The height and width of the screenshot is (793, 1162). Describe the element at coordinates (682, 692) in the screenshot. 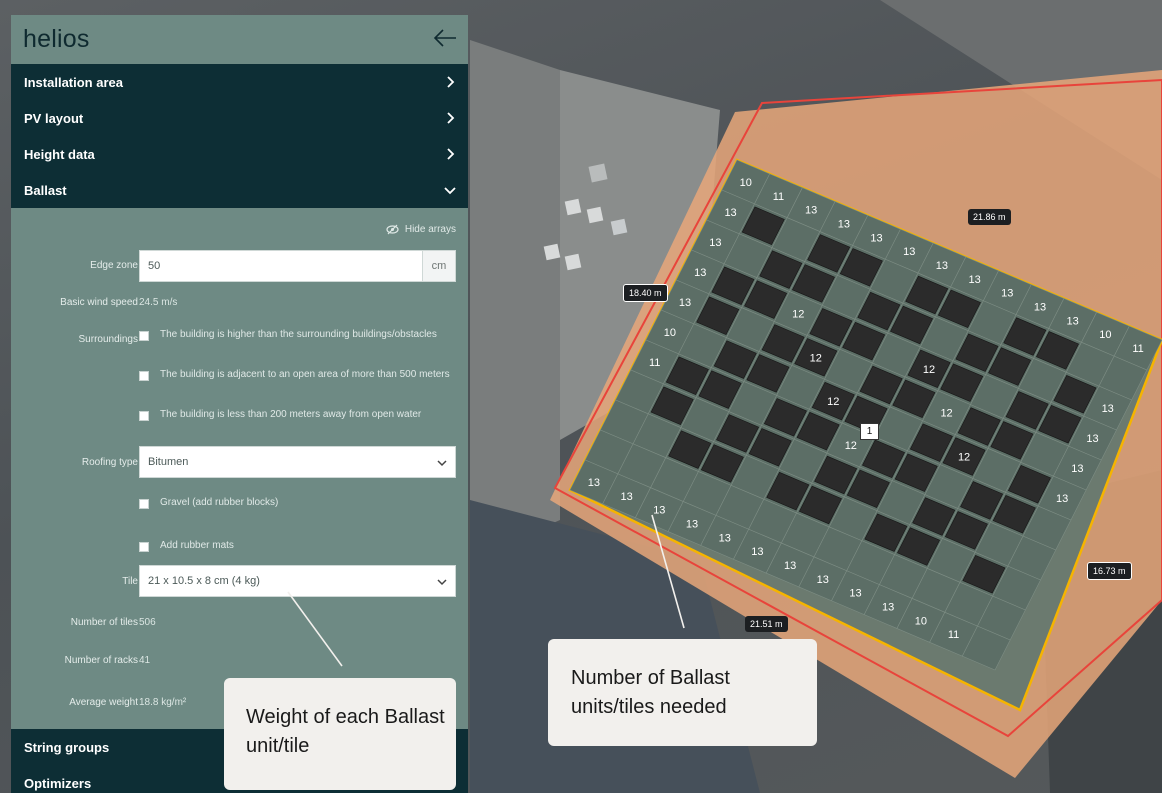

I see `callout-tile-count: Number of Ballast units/tiles needed` at that location.